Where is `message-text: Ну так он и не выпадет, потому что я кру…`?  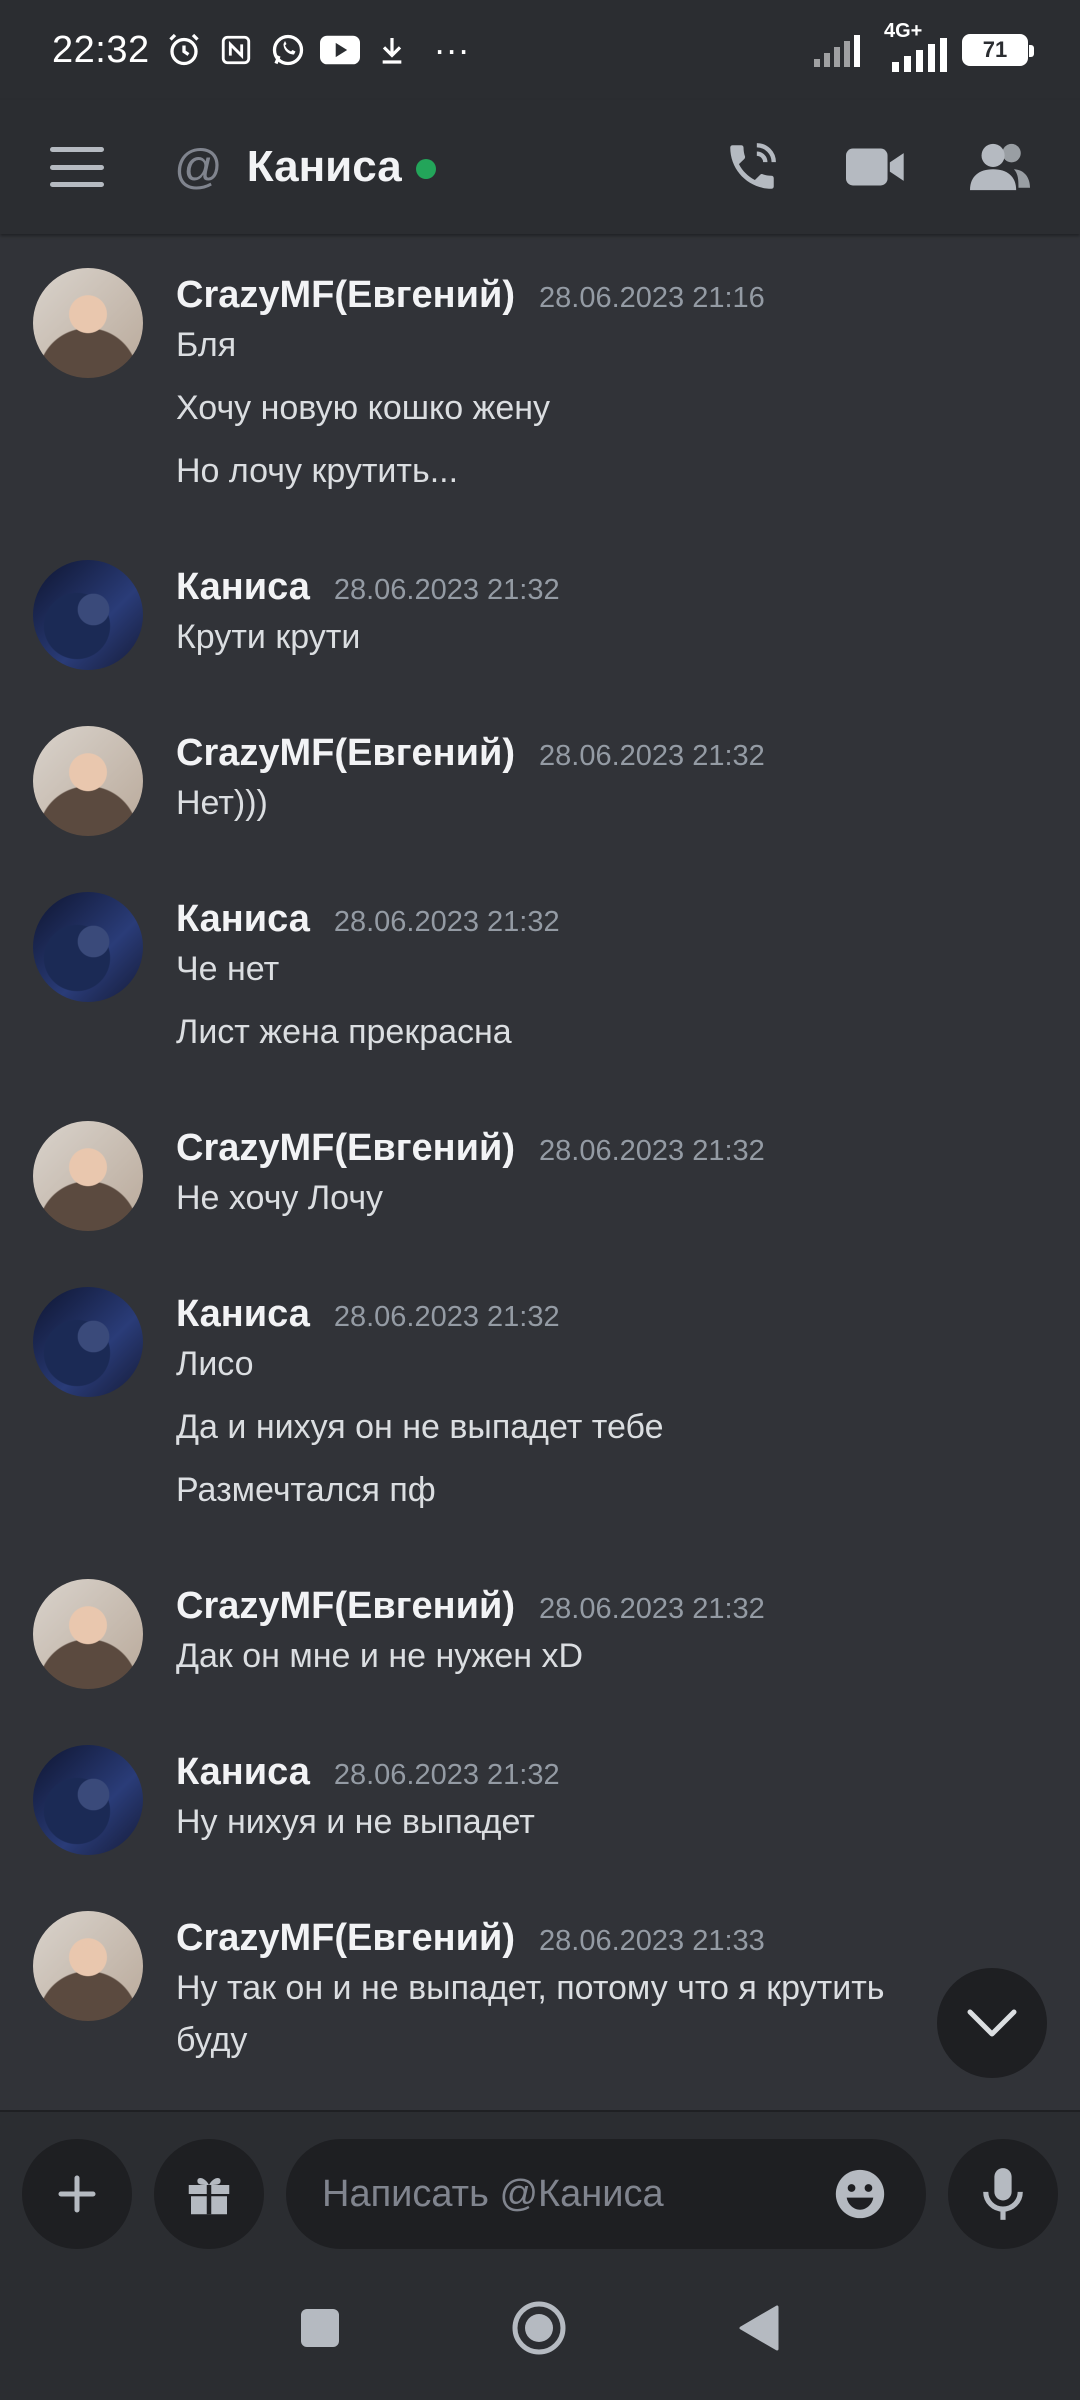 message-text: Ну так он и не выпадет, потому что я кру… is located at coordinates (530, 1988).